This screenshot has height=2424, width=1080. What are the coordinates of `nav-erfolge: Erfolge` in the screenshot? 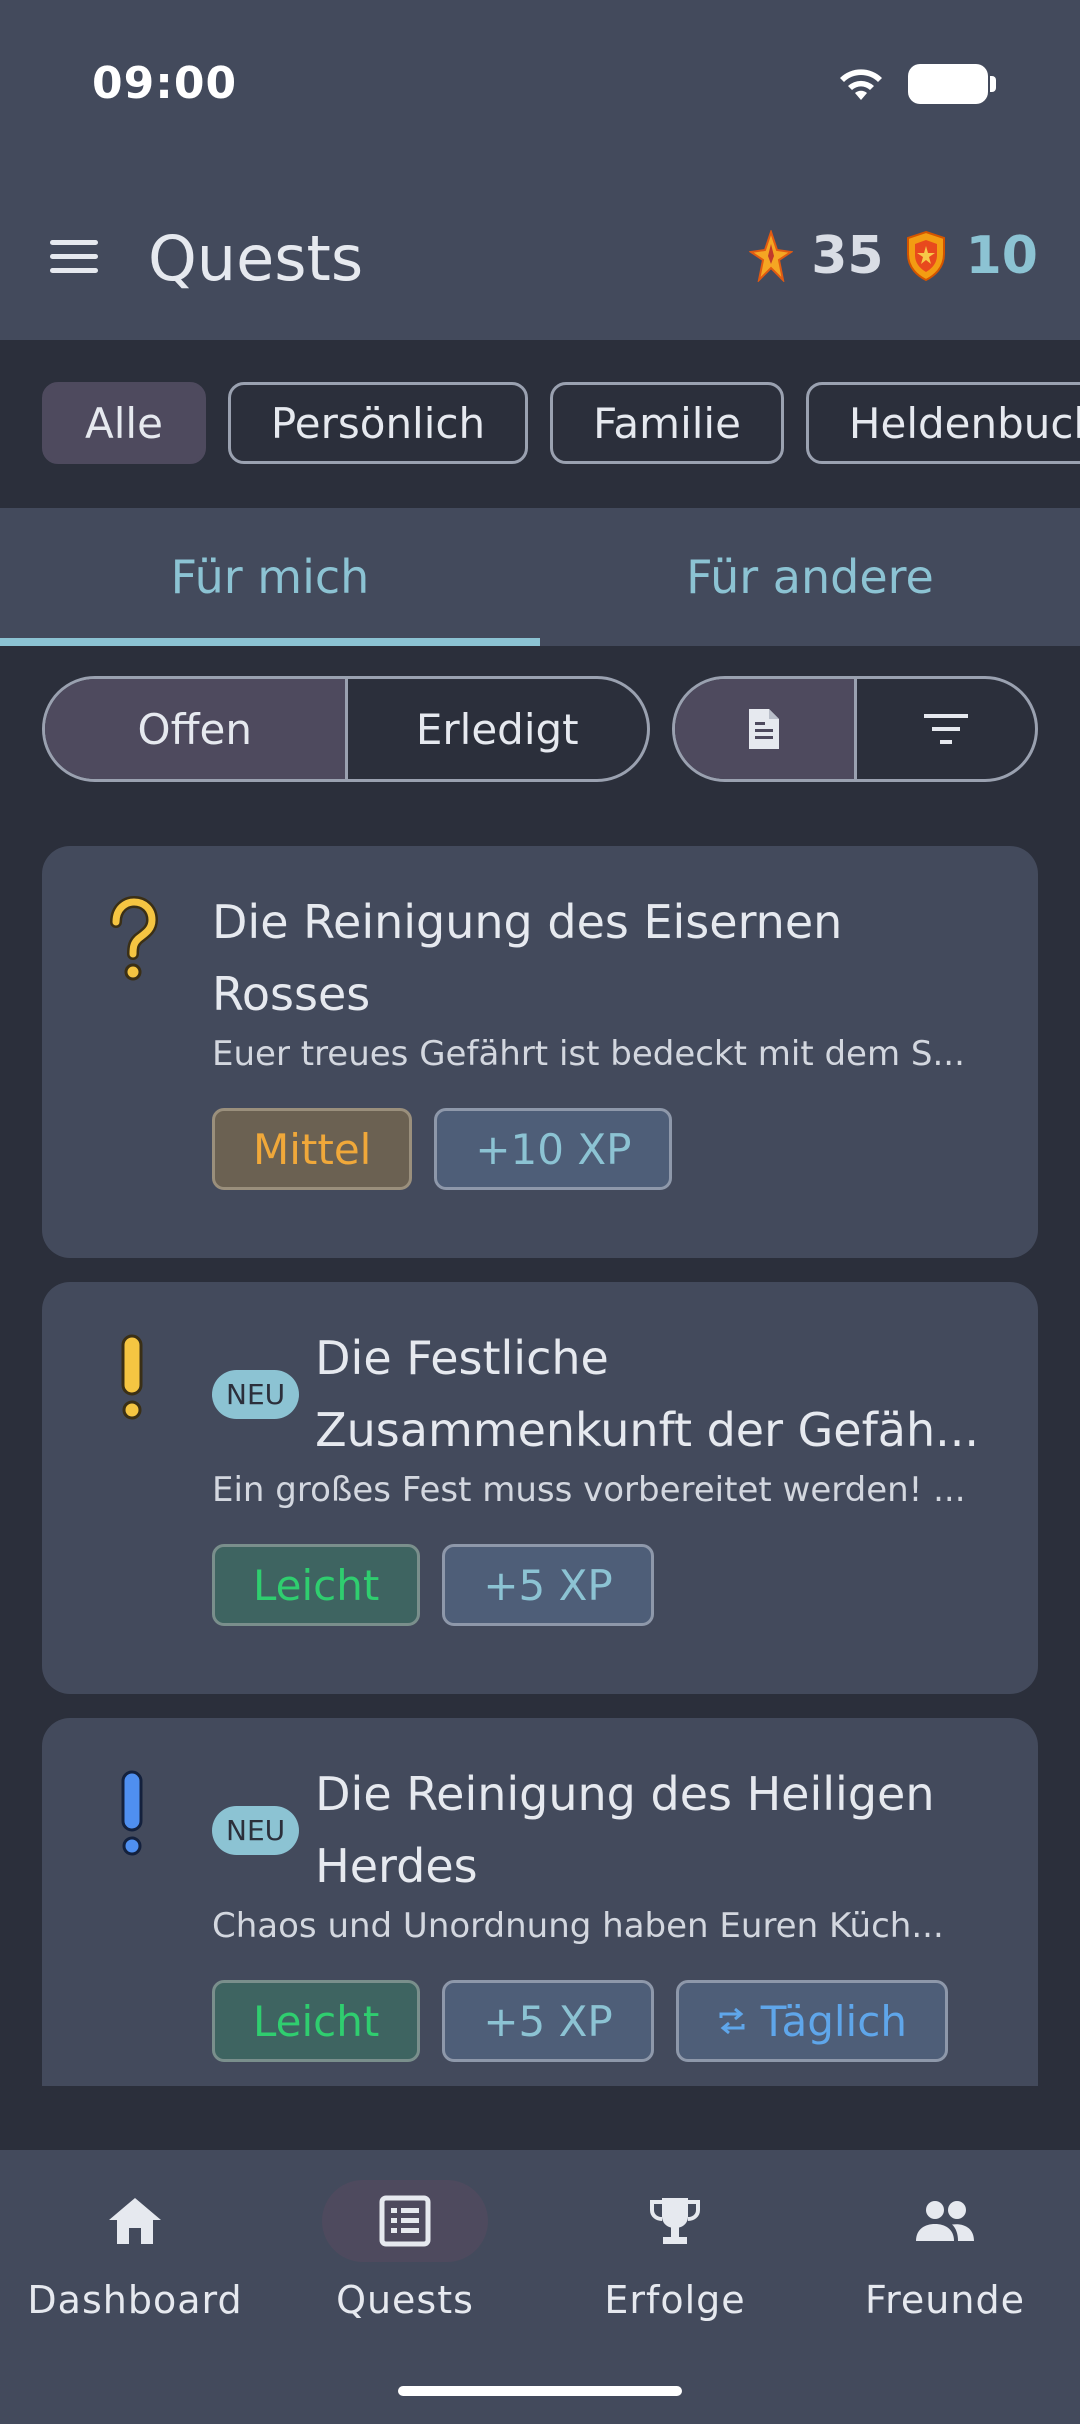 It's located at (675, 2287).